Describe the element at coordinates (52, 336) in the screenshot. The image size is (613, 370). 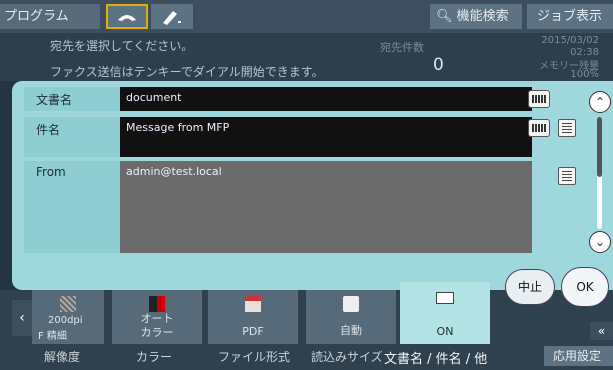
I see `resolution-quality: F 精細` at that location.